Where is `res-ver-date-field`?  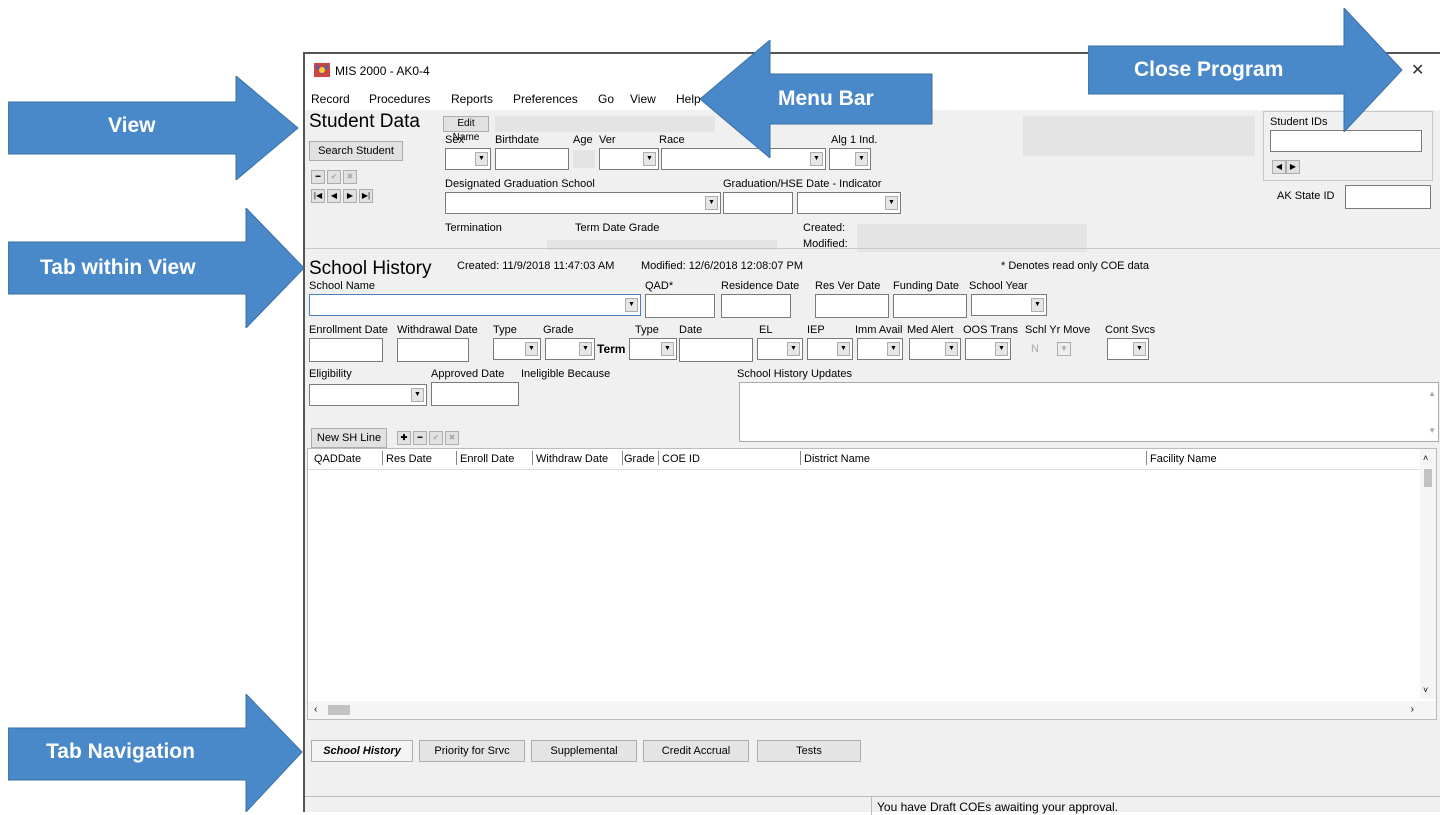
res-ver-date-field is located at coordinates (852, 306).